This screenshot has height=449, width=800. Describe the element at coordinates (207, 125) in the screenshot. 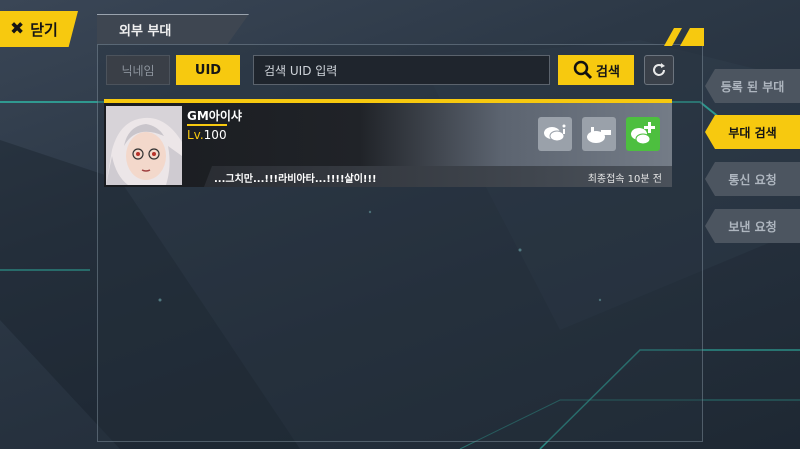

I see `level-underline` at that location.